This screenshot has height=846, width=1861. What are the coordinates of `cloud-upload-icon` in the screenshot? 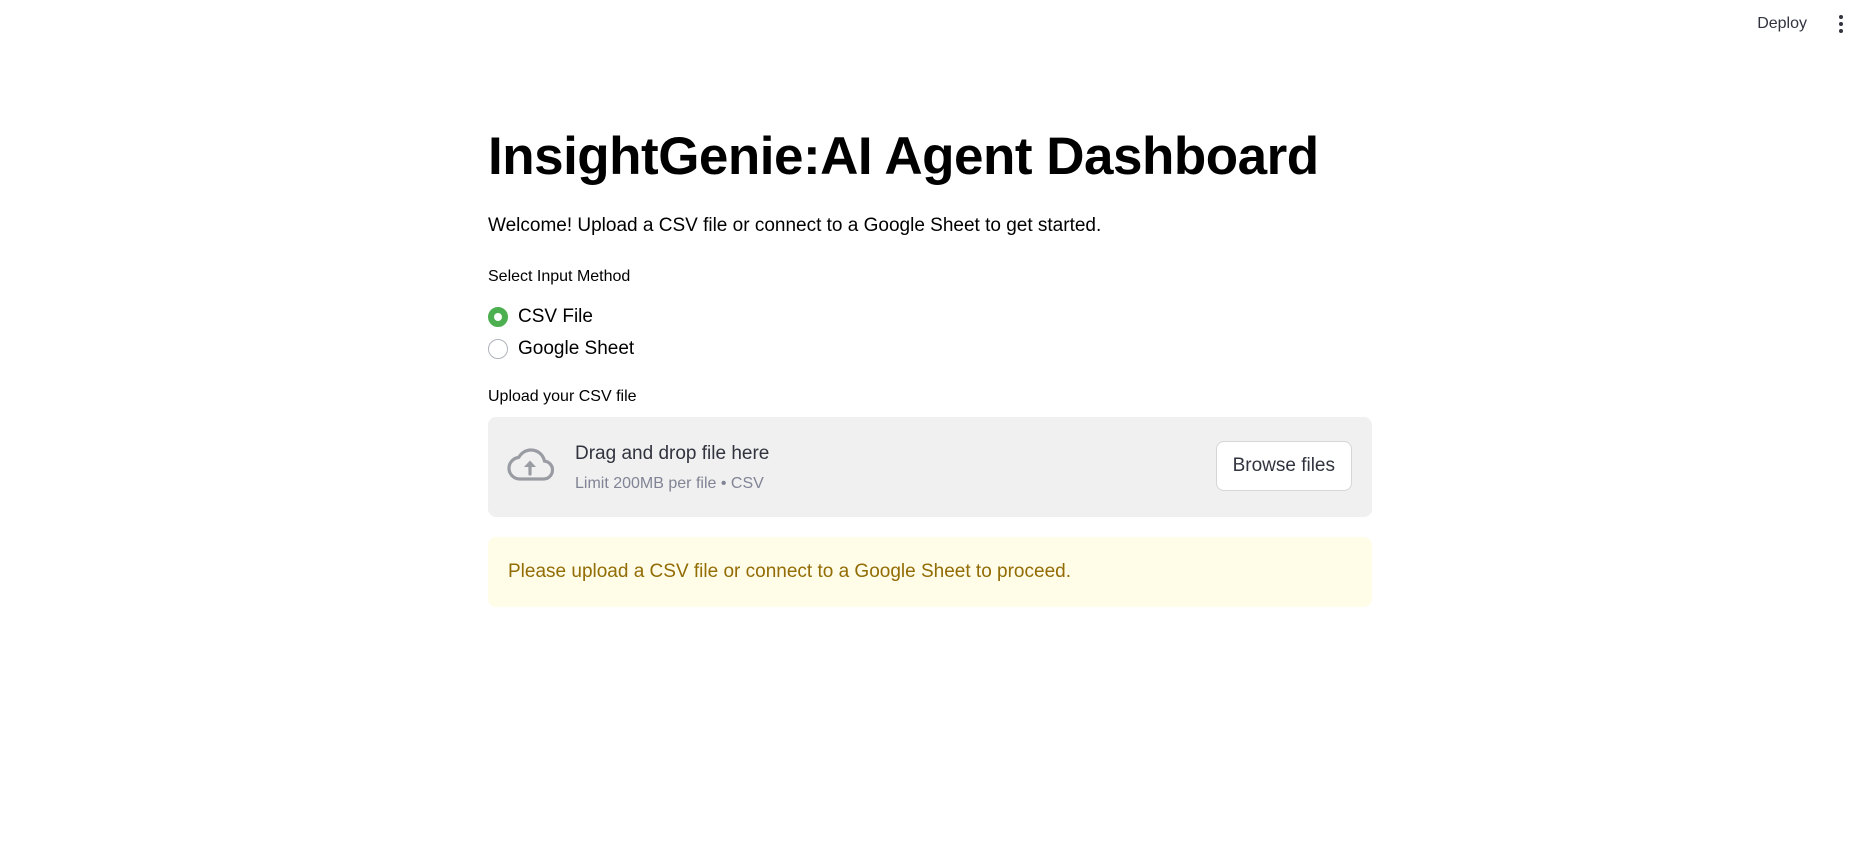 It's located at (530, 464).